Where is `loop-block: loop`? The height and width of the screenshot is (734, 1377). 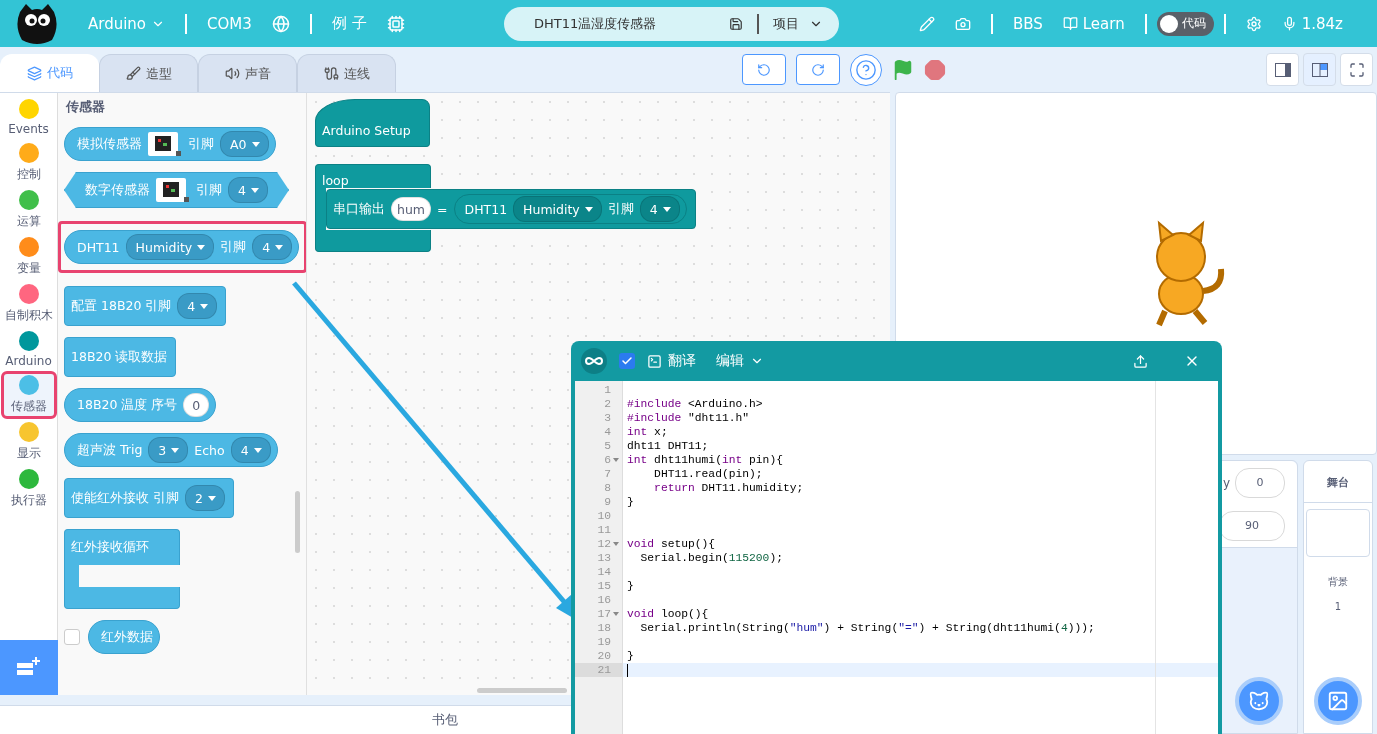
loop-block: loop is located at coordinates (373, 176).